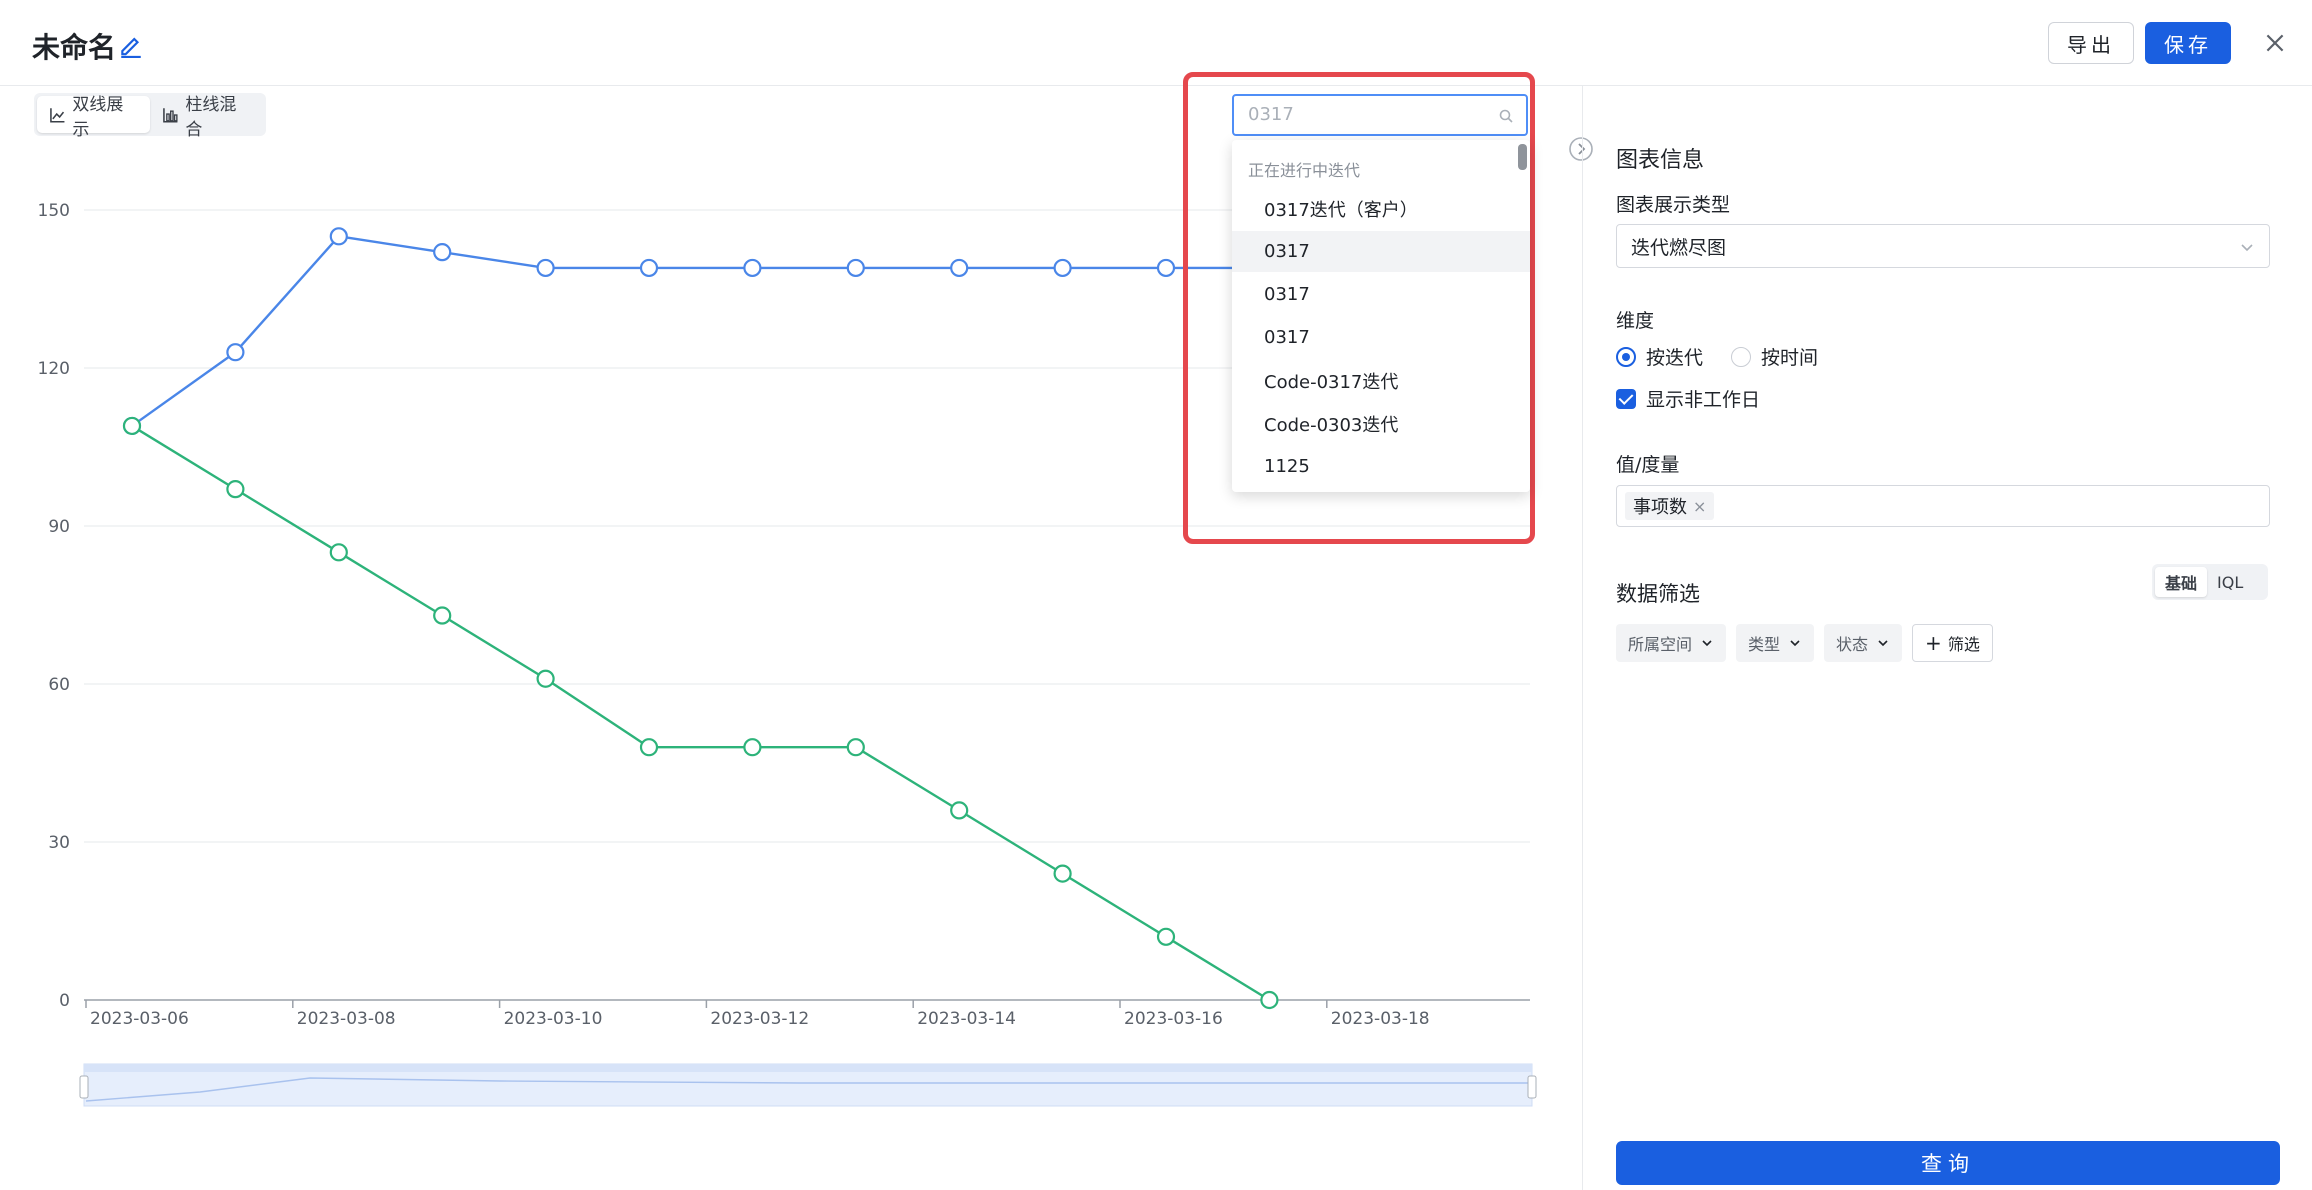  I want to click on chart-type-value: 迭代燃尽图, so click(1679, 247).